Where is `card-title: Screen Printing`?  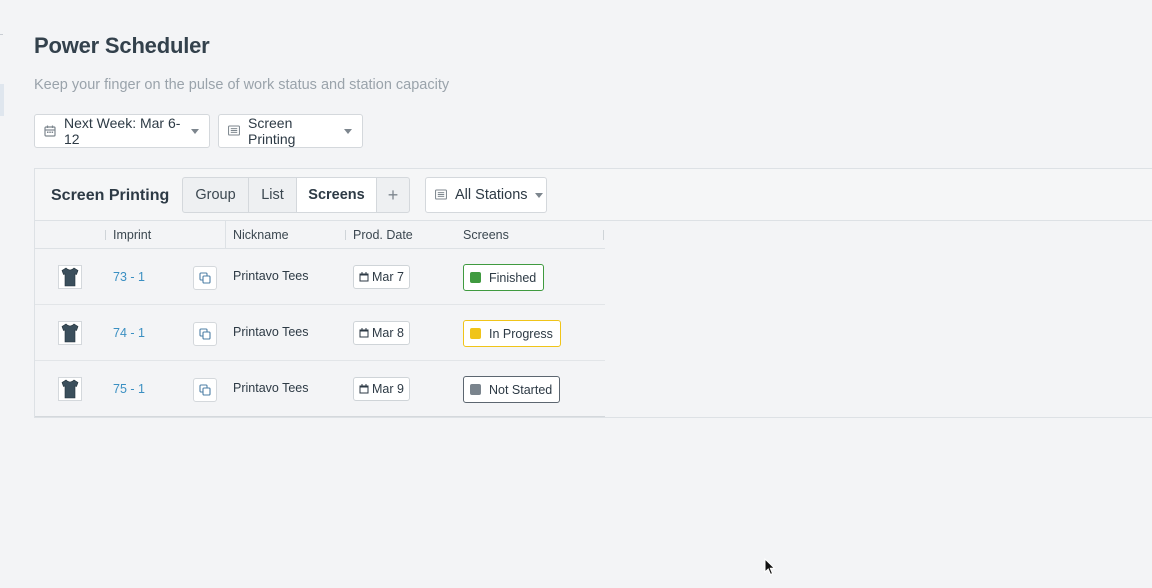
card-title: Screen Printing is located at coordinates (110, 195).